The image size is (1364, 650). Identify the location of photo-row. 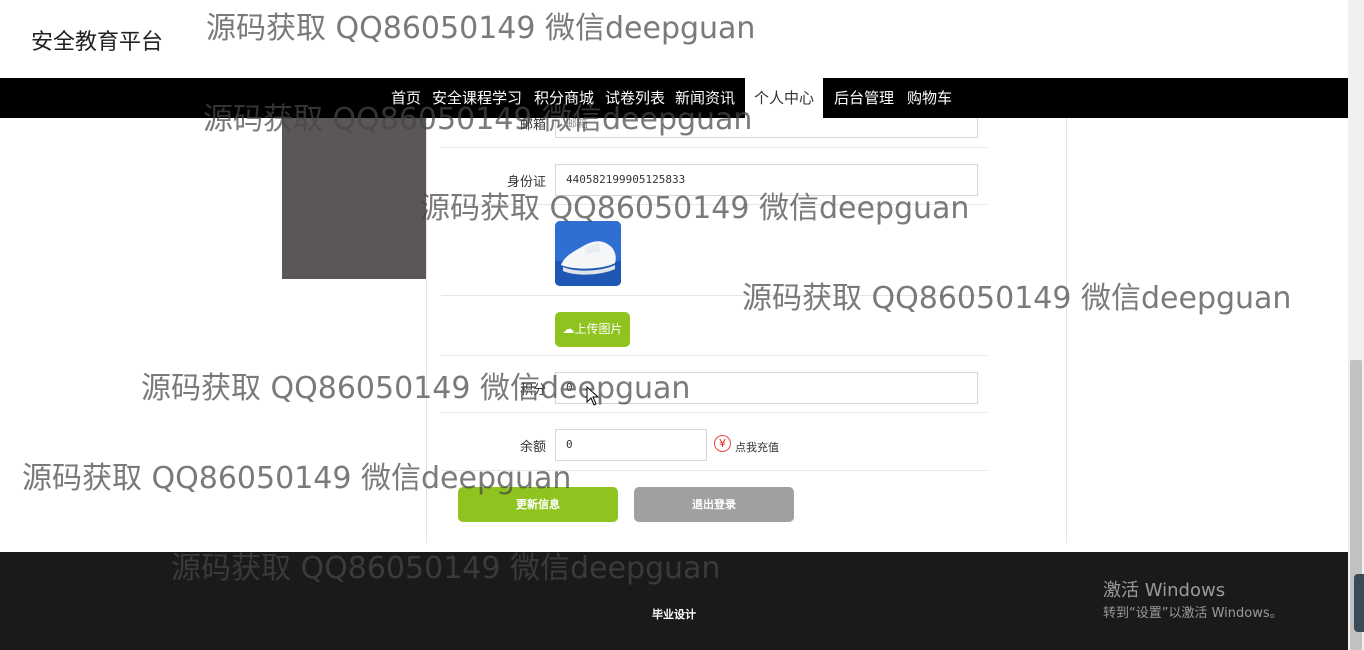
(714, 250).